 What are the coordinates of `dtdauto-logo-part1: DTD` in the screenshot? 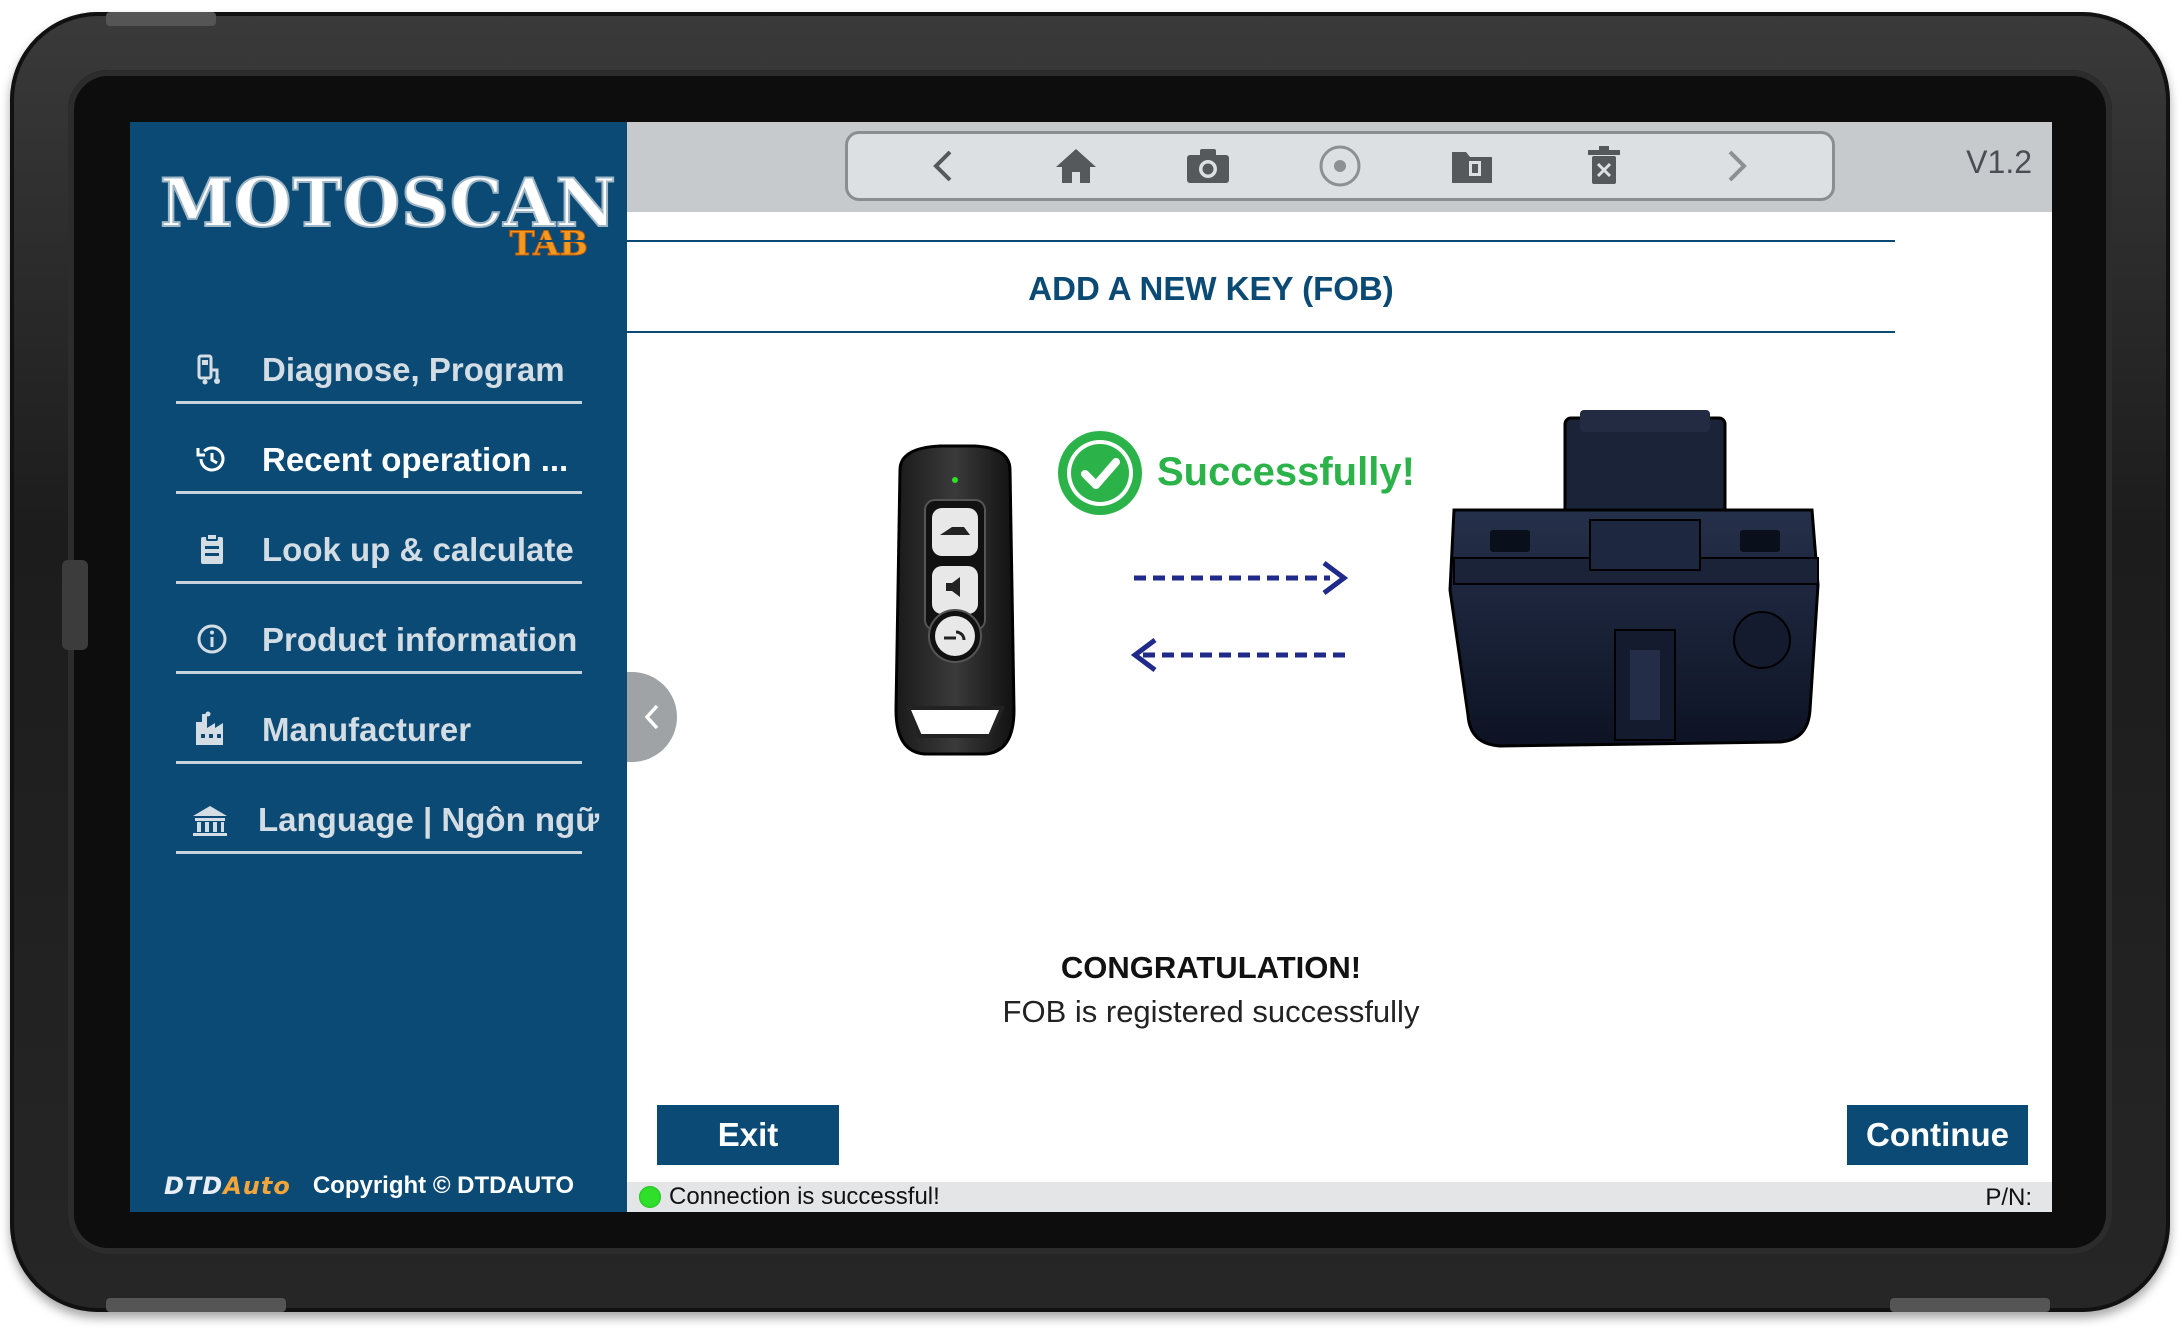 It's located at (194, 1186).